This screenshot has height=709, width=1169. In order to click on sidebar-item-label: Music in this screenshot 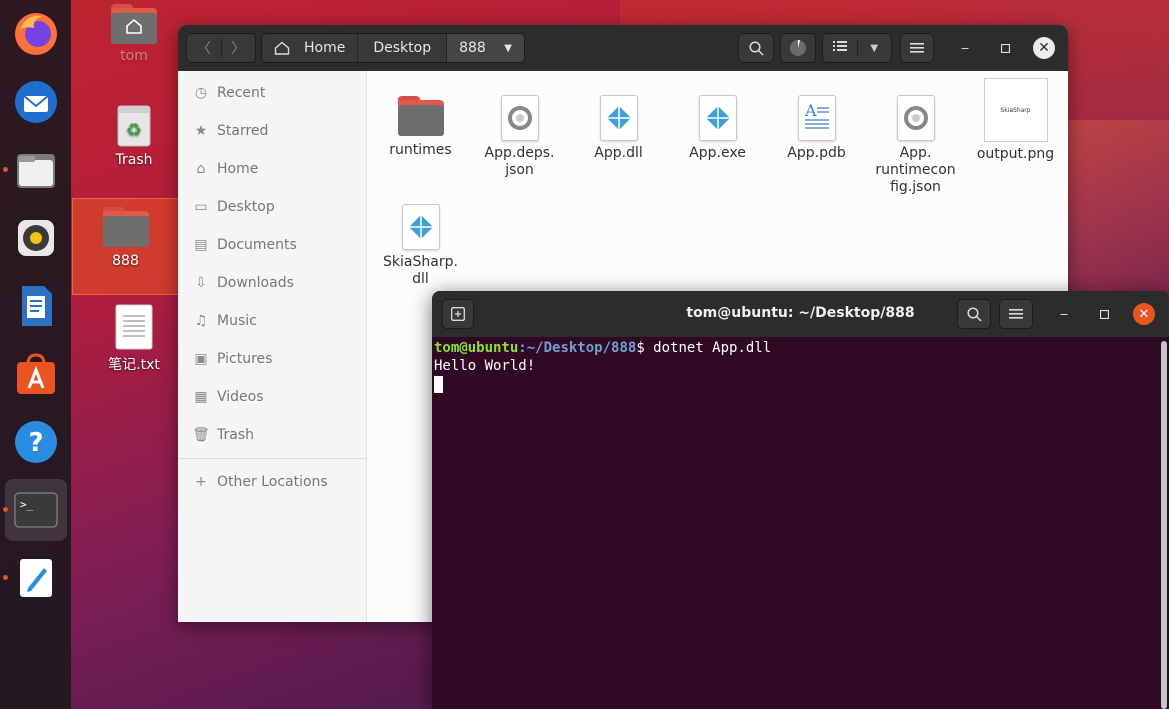, I will do `click(237, 321)`.